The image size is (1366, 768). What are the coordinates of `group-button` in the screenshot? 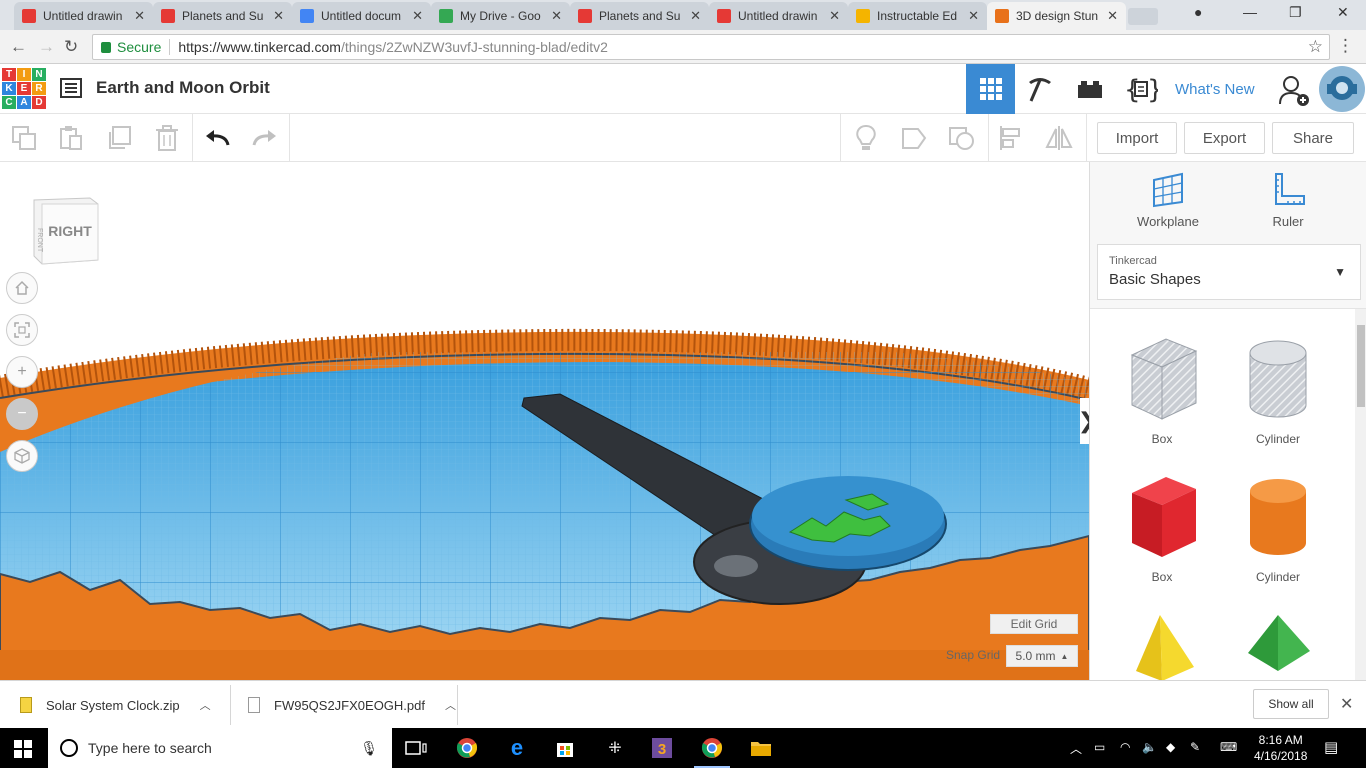 It's located at (914, 138).